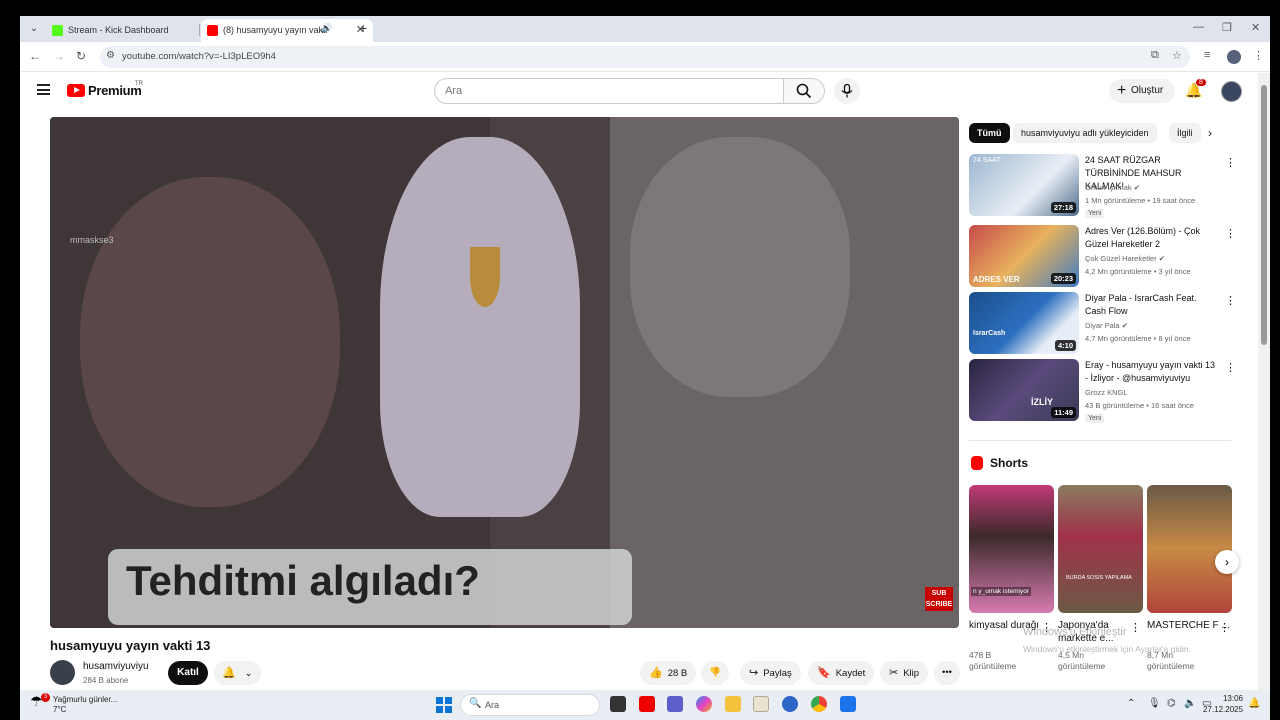 Image resolution: width=1280 pixels, height=720 pixels. What do you see at coordinates (1234, 57) in the screenshot?
I see `browser-profile-icon` at bounding box center [1234, 57].